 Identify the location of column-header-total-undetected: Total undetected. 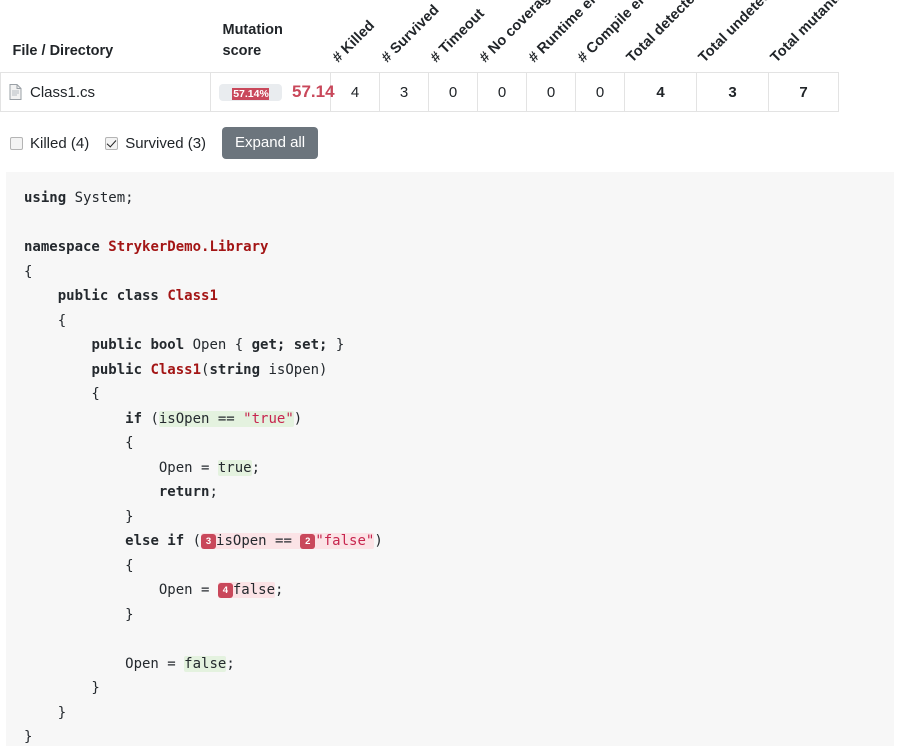
(742, 36).